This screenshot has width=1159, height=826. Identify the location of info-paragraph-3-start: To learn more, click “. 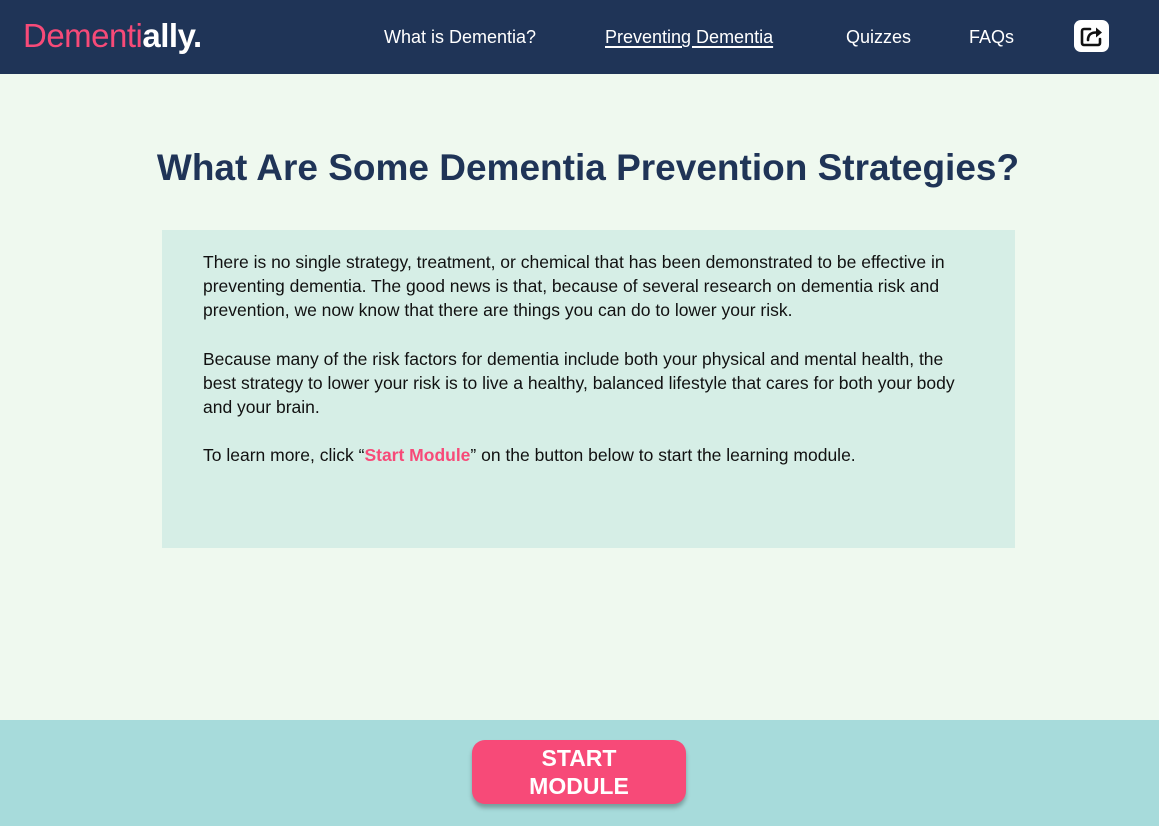
(284, 455).